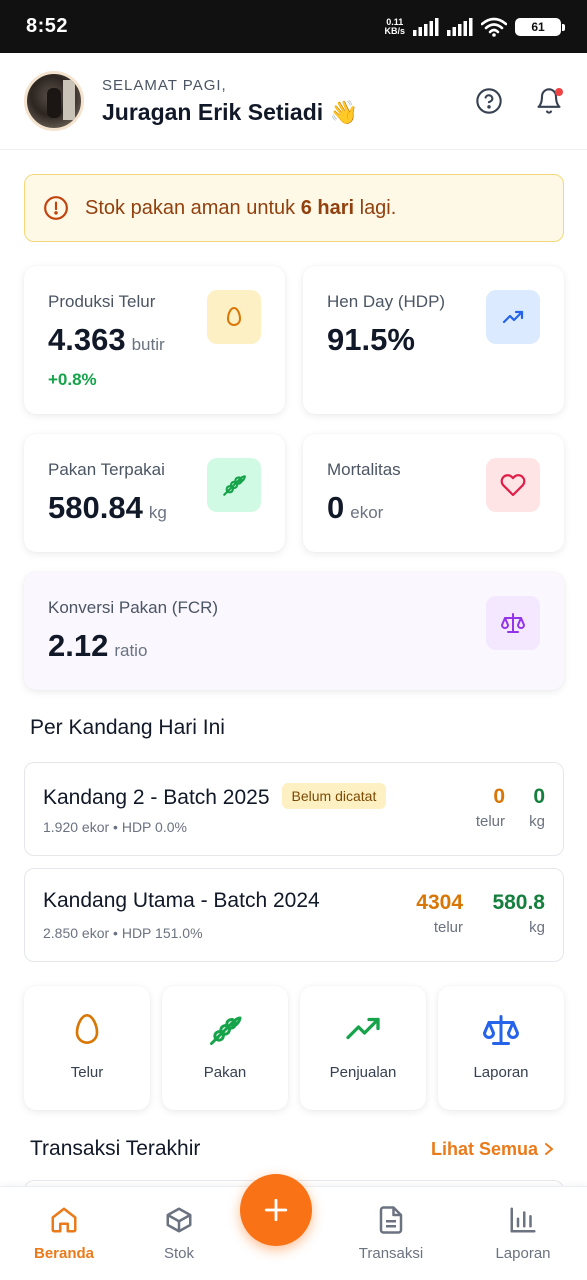  I want to click on stat-card-produksi-telur: Produksi Telur 4.363 butir +0.8%, so click(154, 340).